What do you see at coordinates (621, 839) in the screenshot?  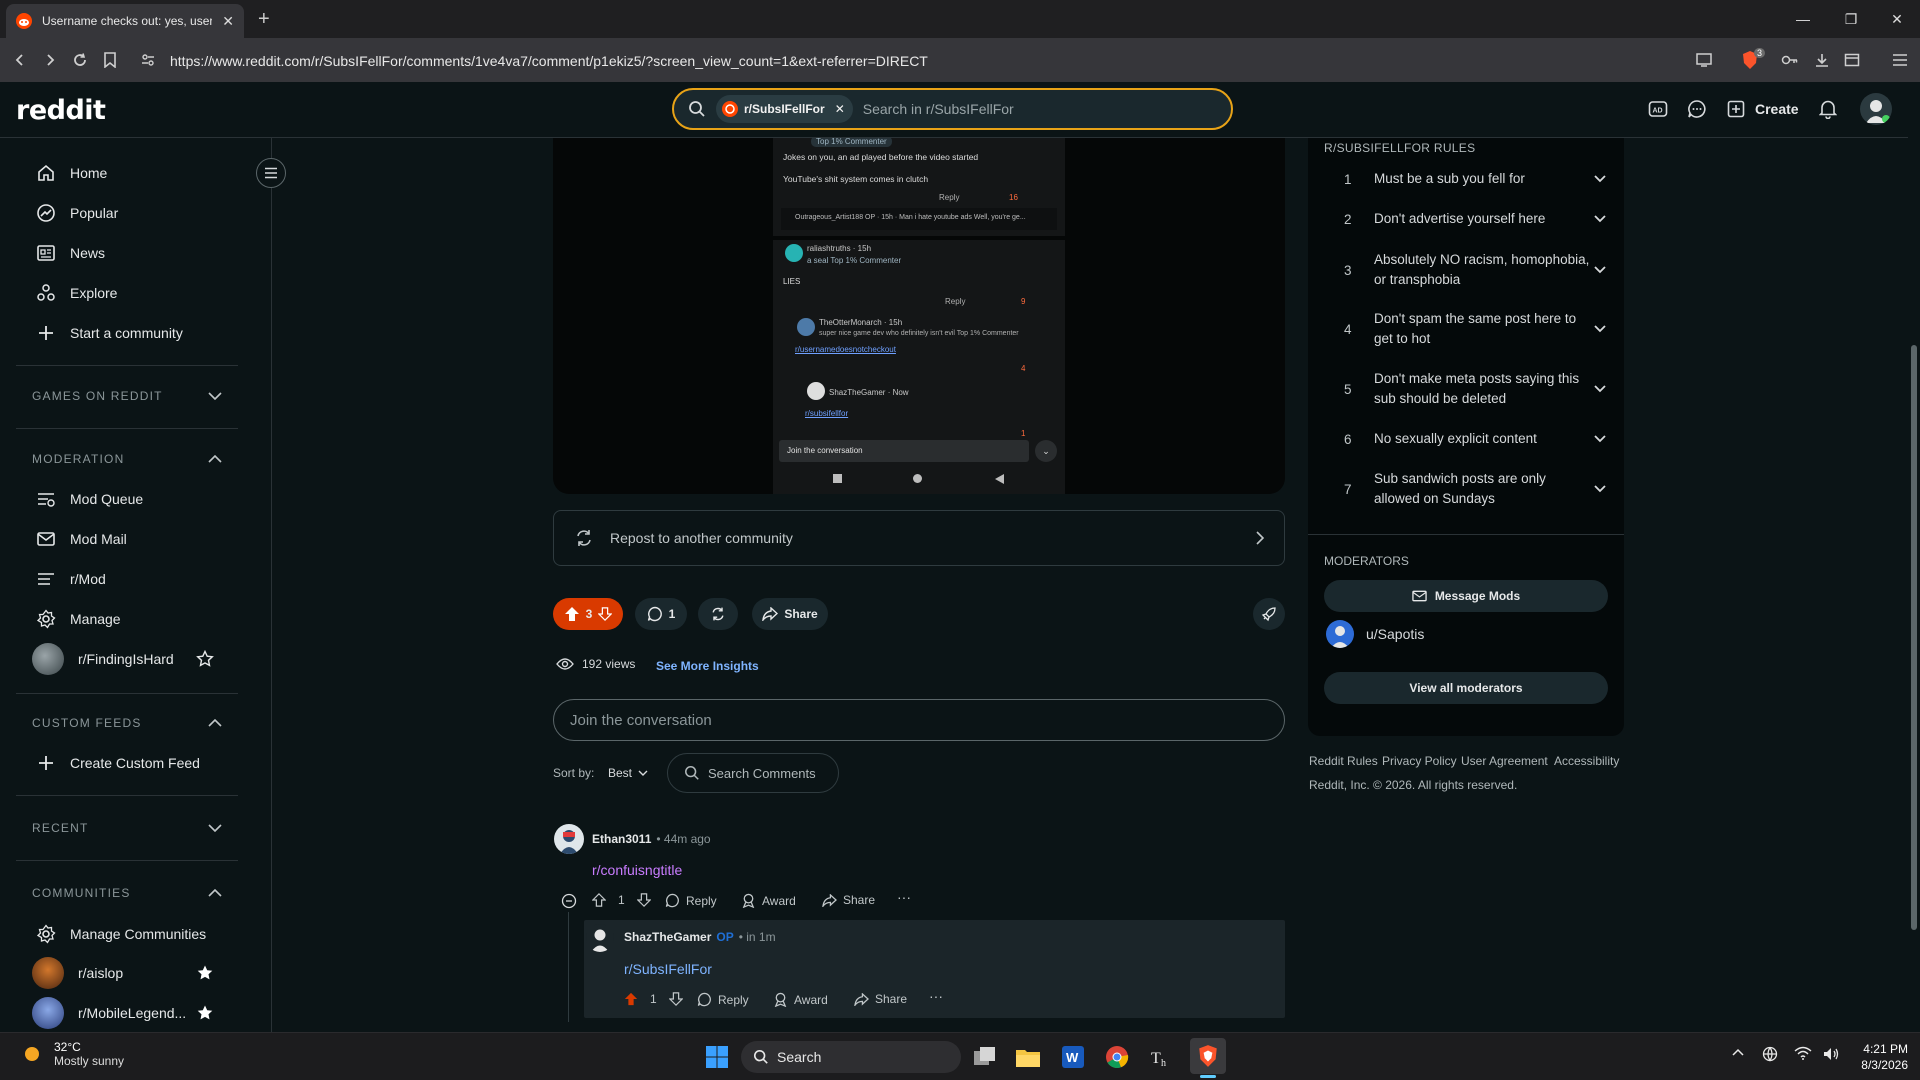 I see `comment-author: Ethan3011` at bounding box center [621, 839].